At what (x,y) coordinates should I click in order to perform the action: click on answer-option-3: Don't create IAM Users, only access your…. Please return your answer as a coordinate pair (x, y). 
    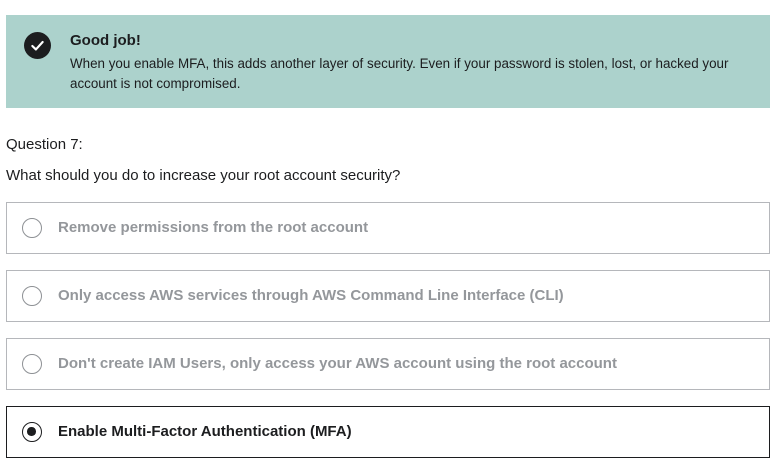
    Looking at the image, I should click on (388, 364).